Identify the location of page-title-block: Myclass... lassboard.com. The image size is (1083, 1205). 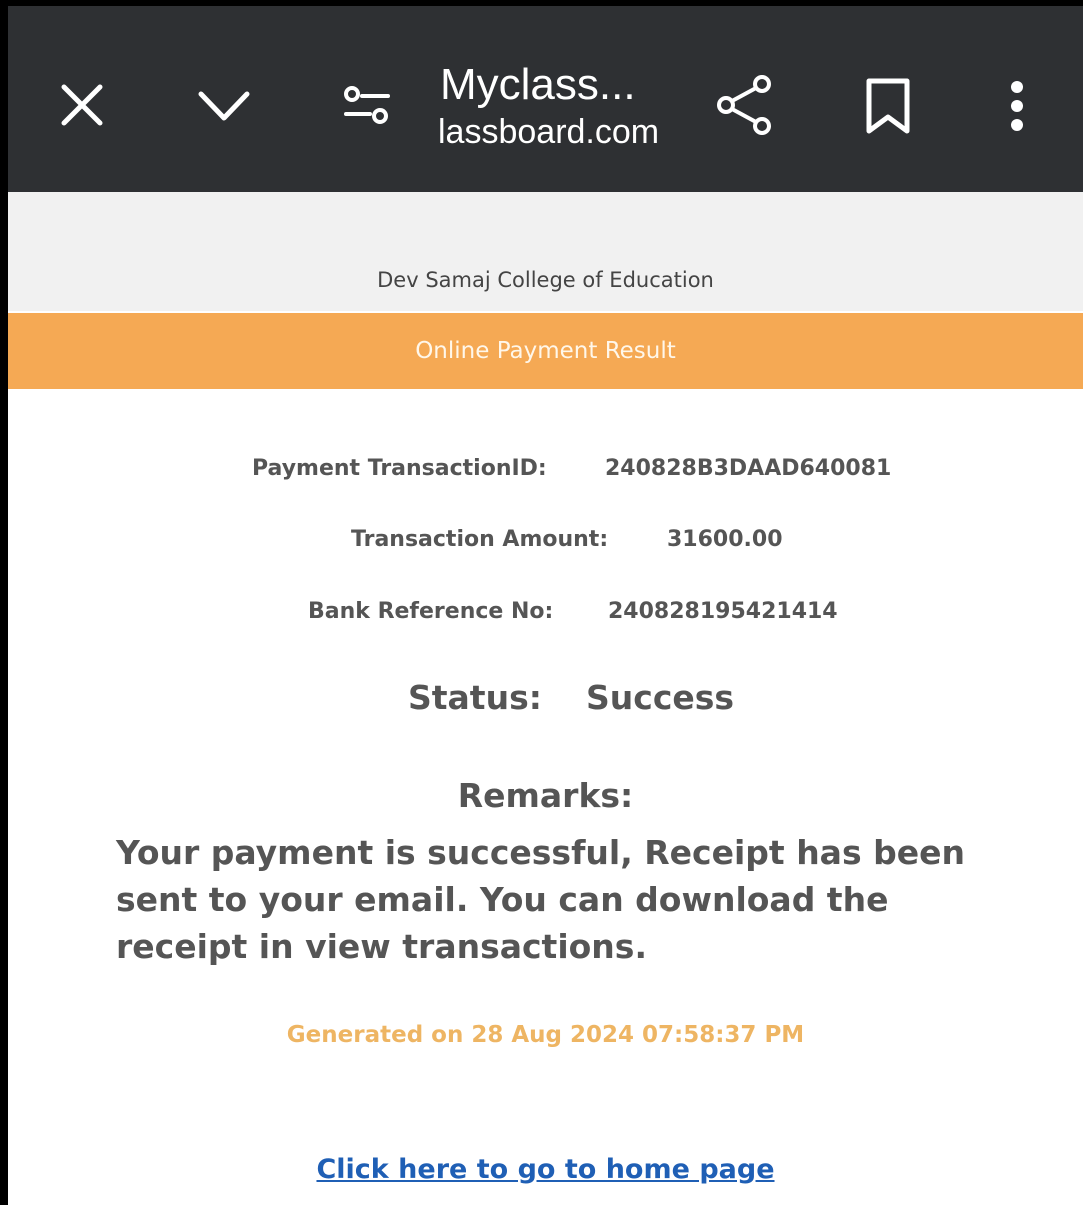
(564, 105).